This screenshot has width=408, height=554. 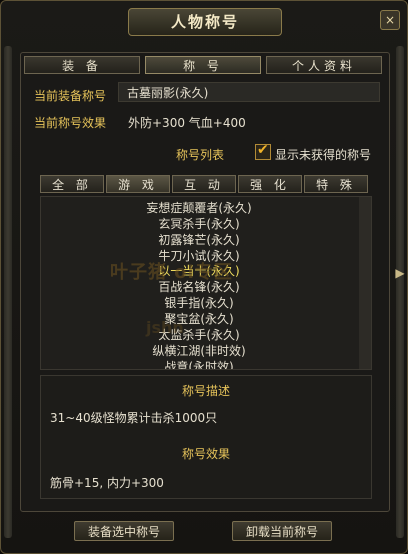 I want to click on right-border, so click(x=400, y=292).